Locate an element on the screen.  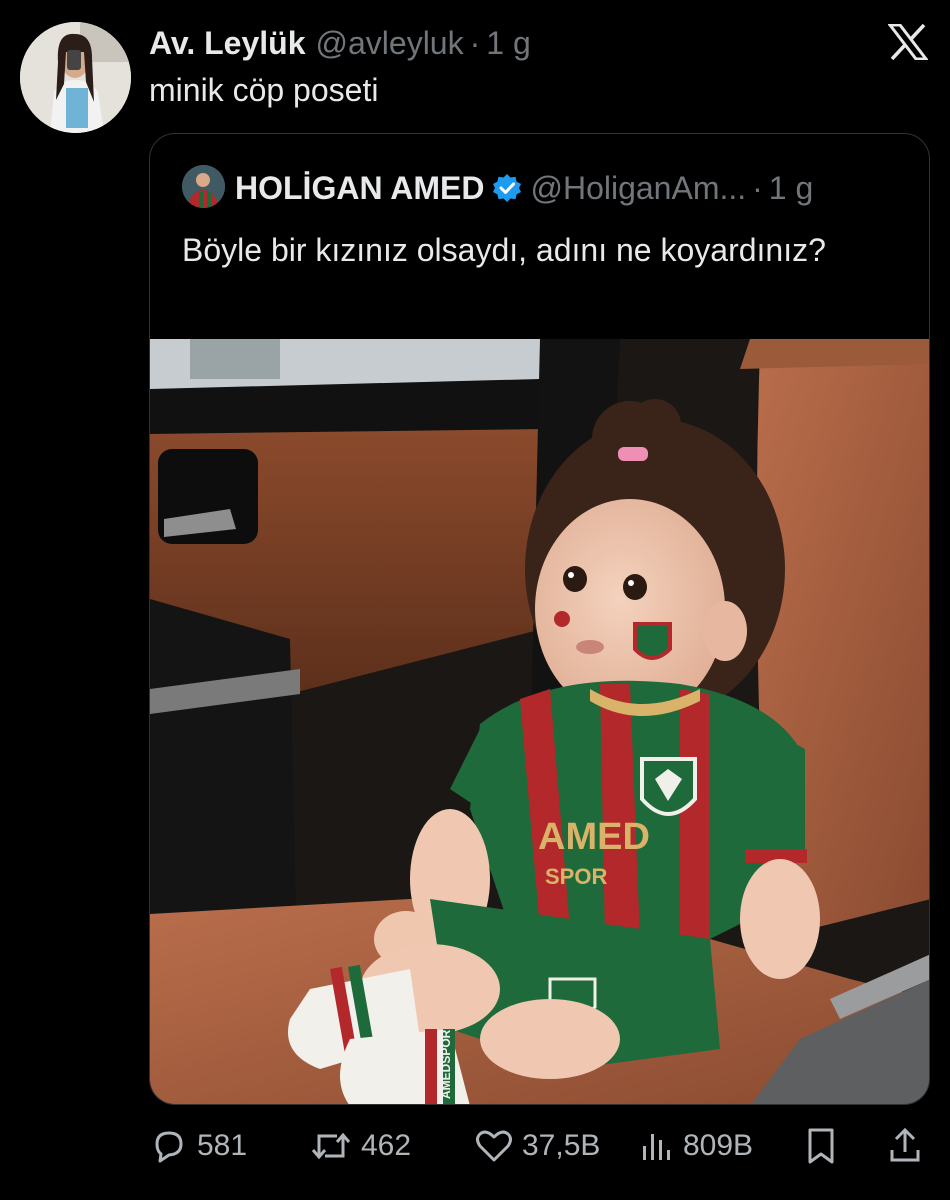
team-avatar is located at coordinates (203, 186).